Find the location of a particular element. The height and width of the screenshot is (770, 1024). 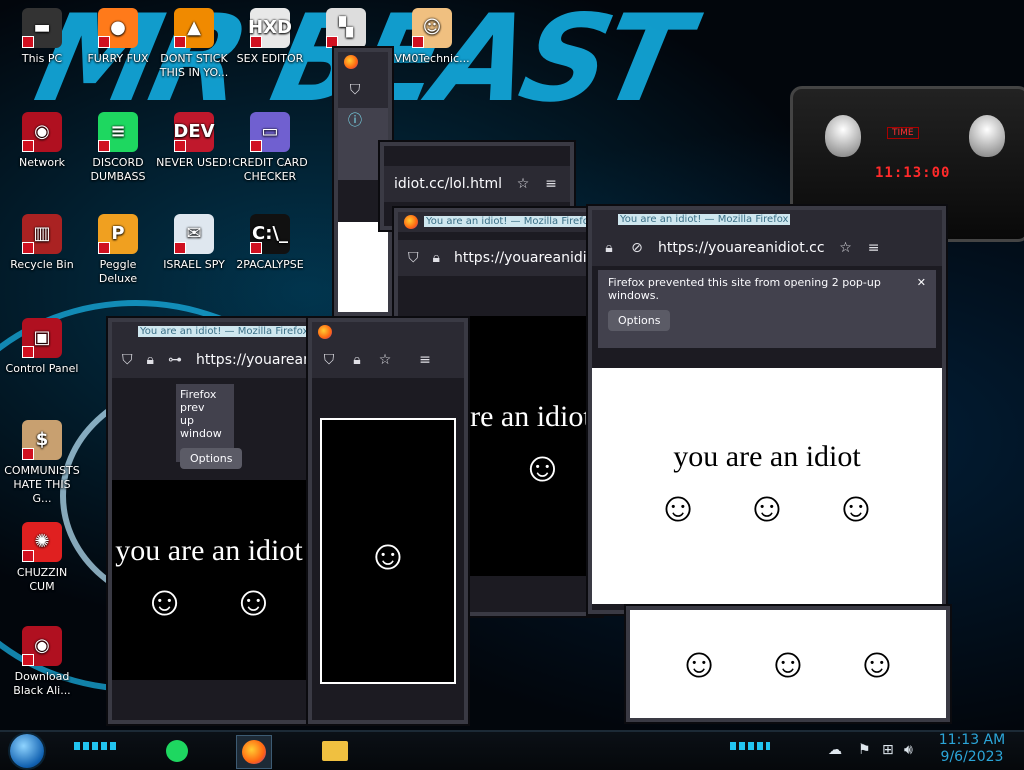

desktop-icon-label: Recycle Bin is located at coordinates (42, 264).